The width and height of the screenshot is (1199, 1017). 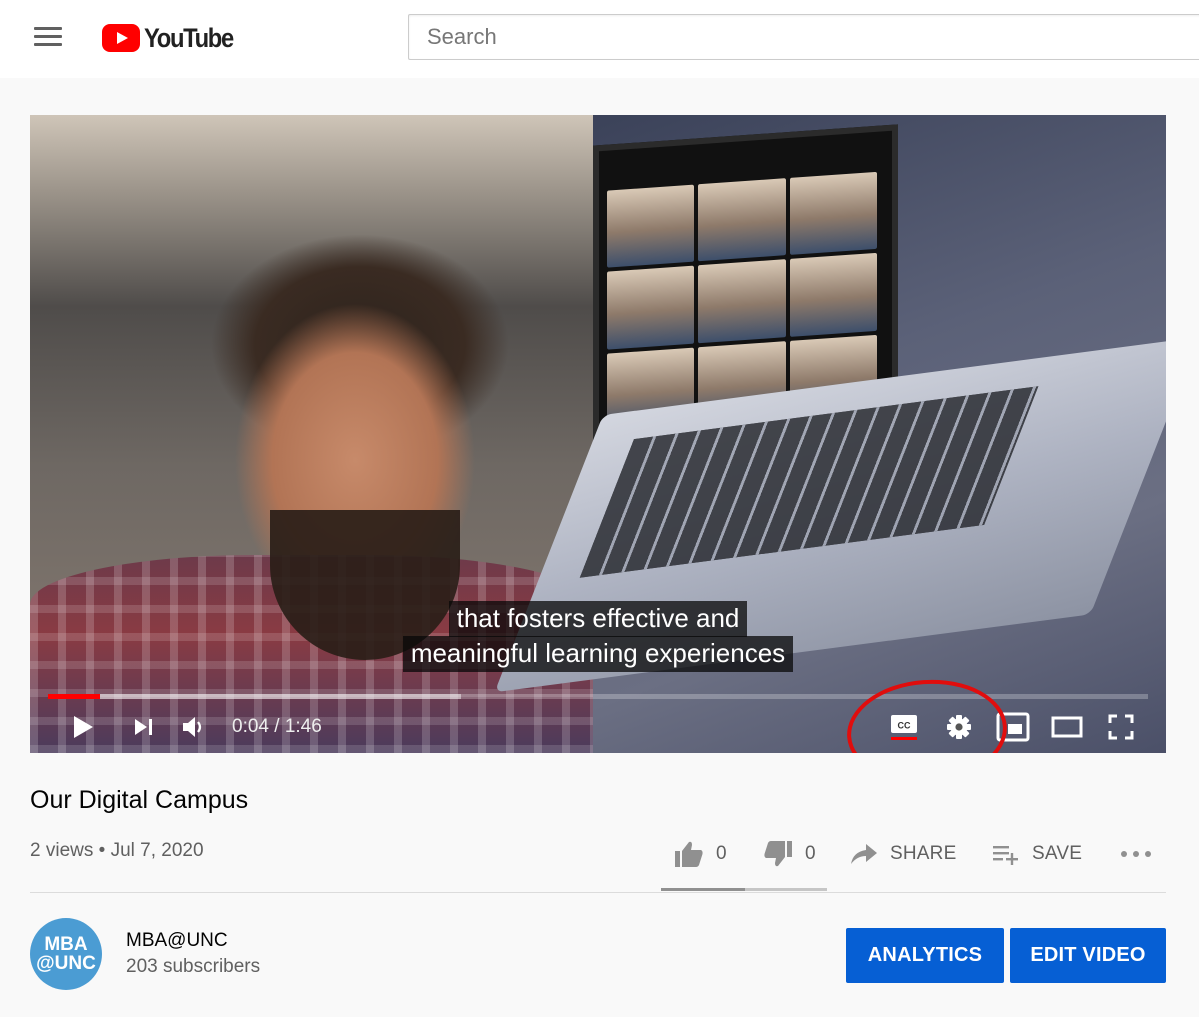 What do you see at coordinates (598, 619) in the screenshot?
I see `caption-line: that fosters effective and` at bounding box center [598, 619].